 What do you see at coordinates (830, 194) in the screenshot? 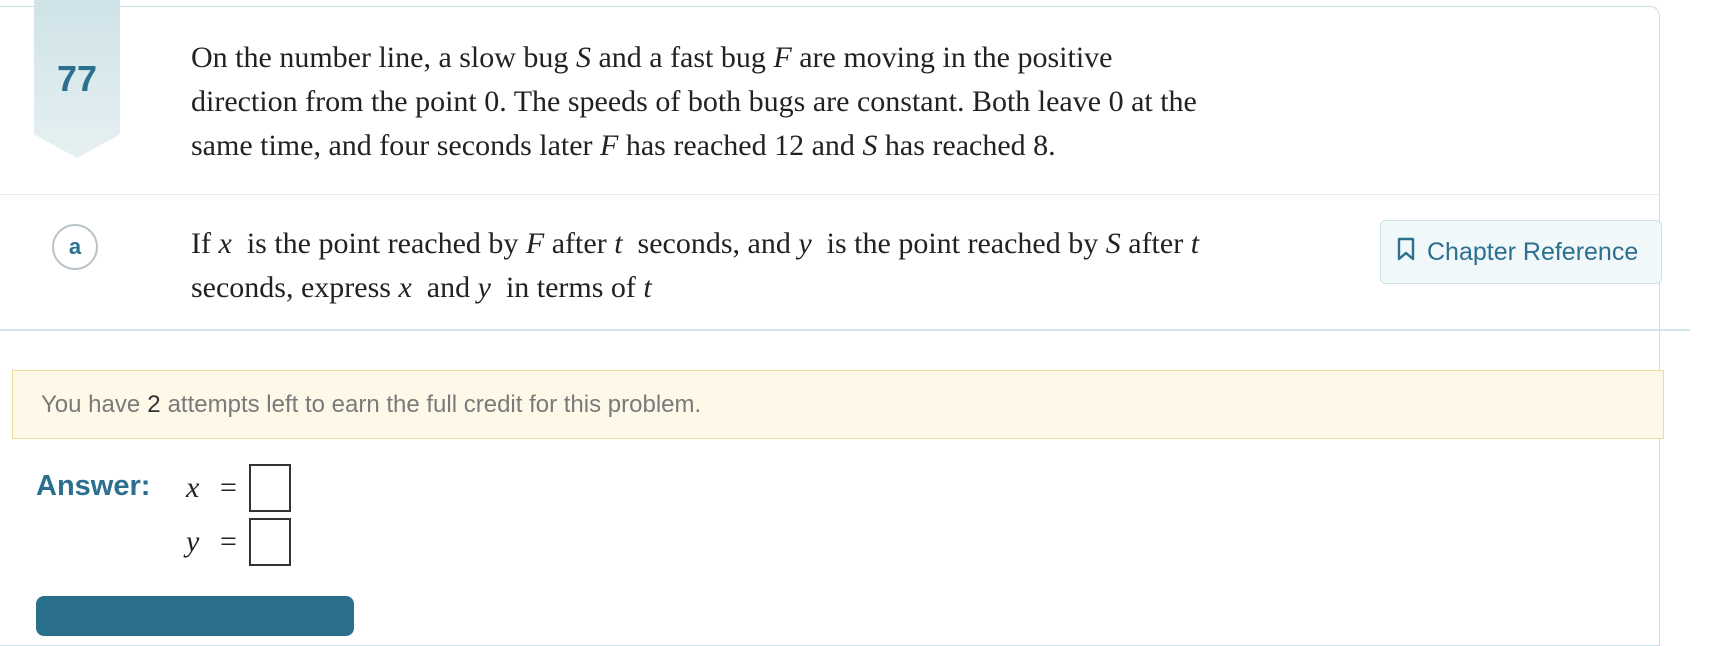
I see `divider` at bounding box center [830, 194].